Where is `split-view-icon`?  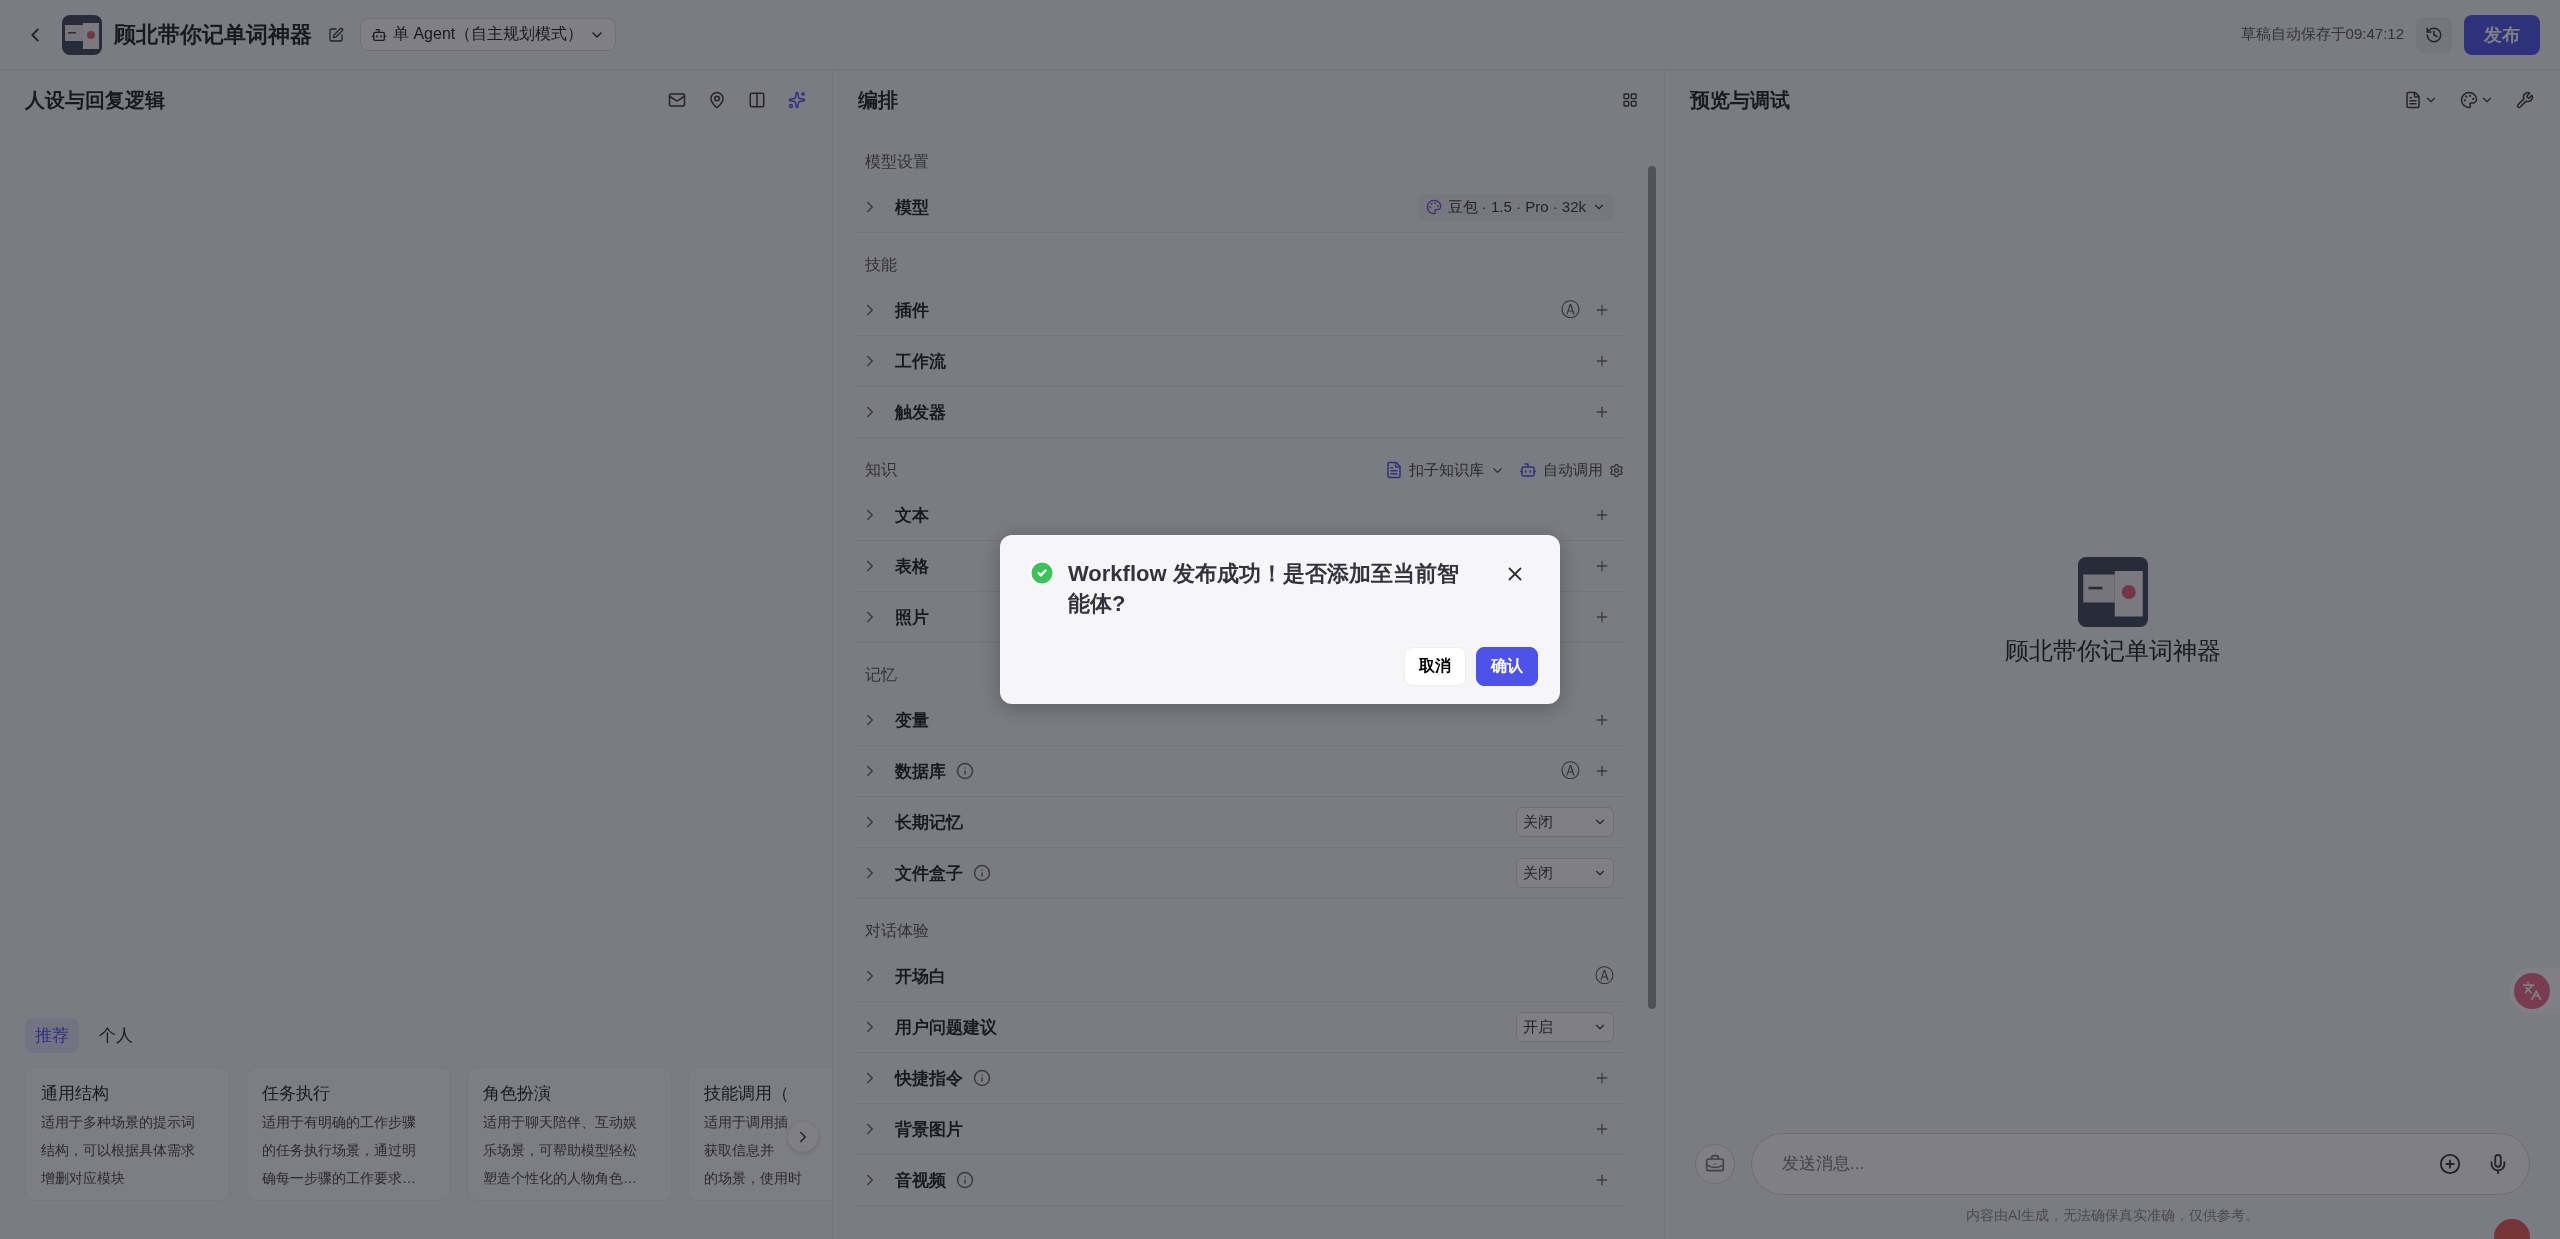
split-view-icon is located at coordinates (757, 100).